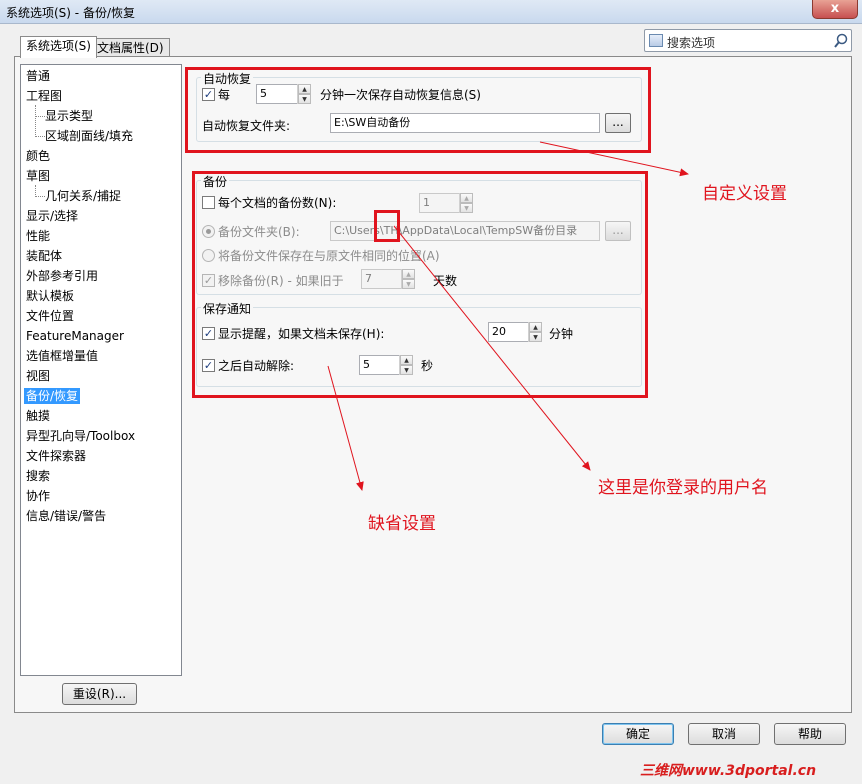  What do you see at coordinates (38, 496) in the screenshot?
I see `tree-item-collaboration: 协作` at bounding box center [38, 496].